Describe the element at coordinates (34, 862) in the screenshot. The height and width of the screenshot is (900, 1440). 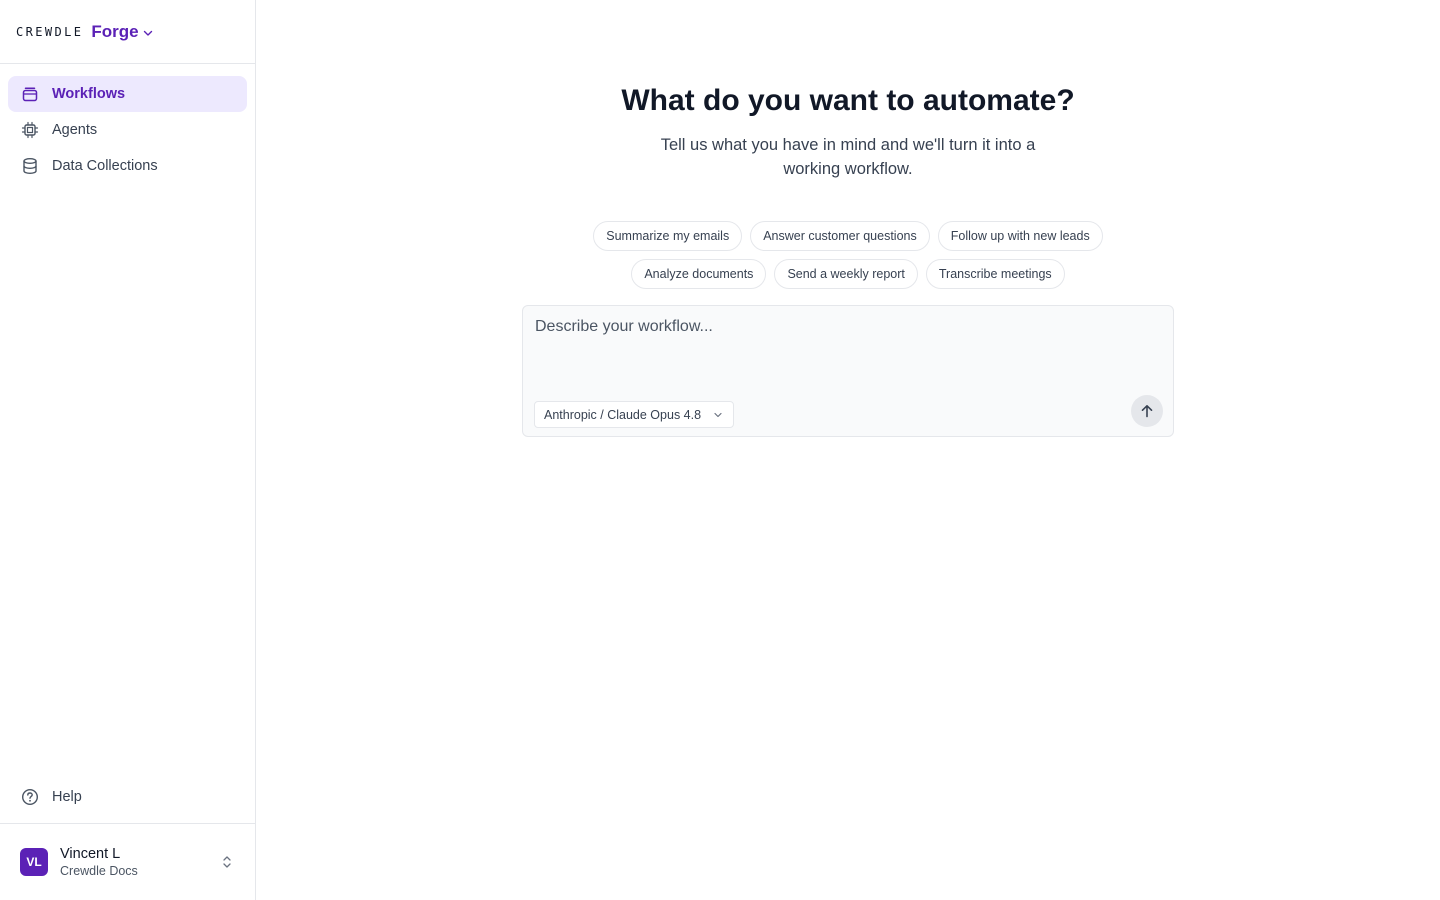
I see `avatar: VL` at that location.